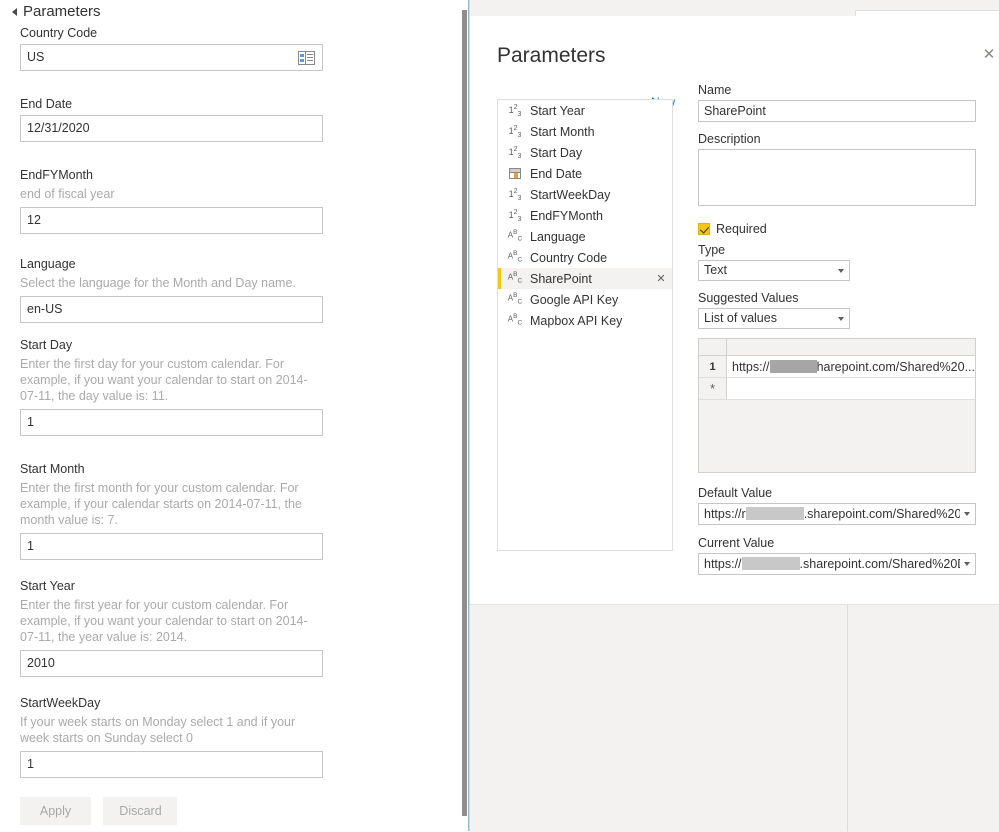 Image resolution: width=999 pixels, height=832 pixels. What do you see at coordinates (557, 110) in the screenshot?
I see `list-item-label: Start Year` at bounding box center [557, 110].